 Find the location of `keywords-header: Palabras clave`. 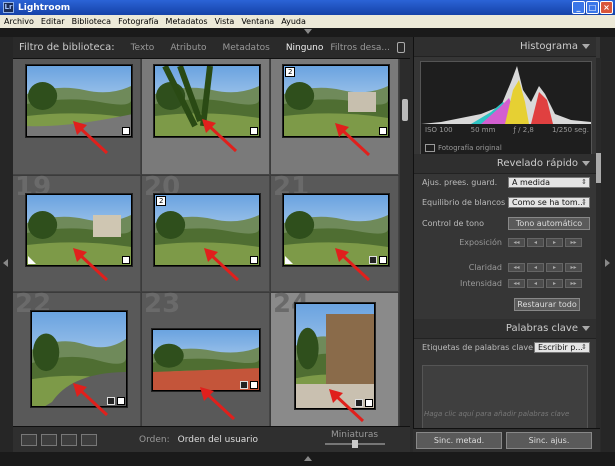

keywords-header: Palabras clave is located at coordinates (505, 329).